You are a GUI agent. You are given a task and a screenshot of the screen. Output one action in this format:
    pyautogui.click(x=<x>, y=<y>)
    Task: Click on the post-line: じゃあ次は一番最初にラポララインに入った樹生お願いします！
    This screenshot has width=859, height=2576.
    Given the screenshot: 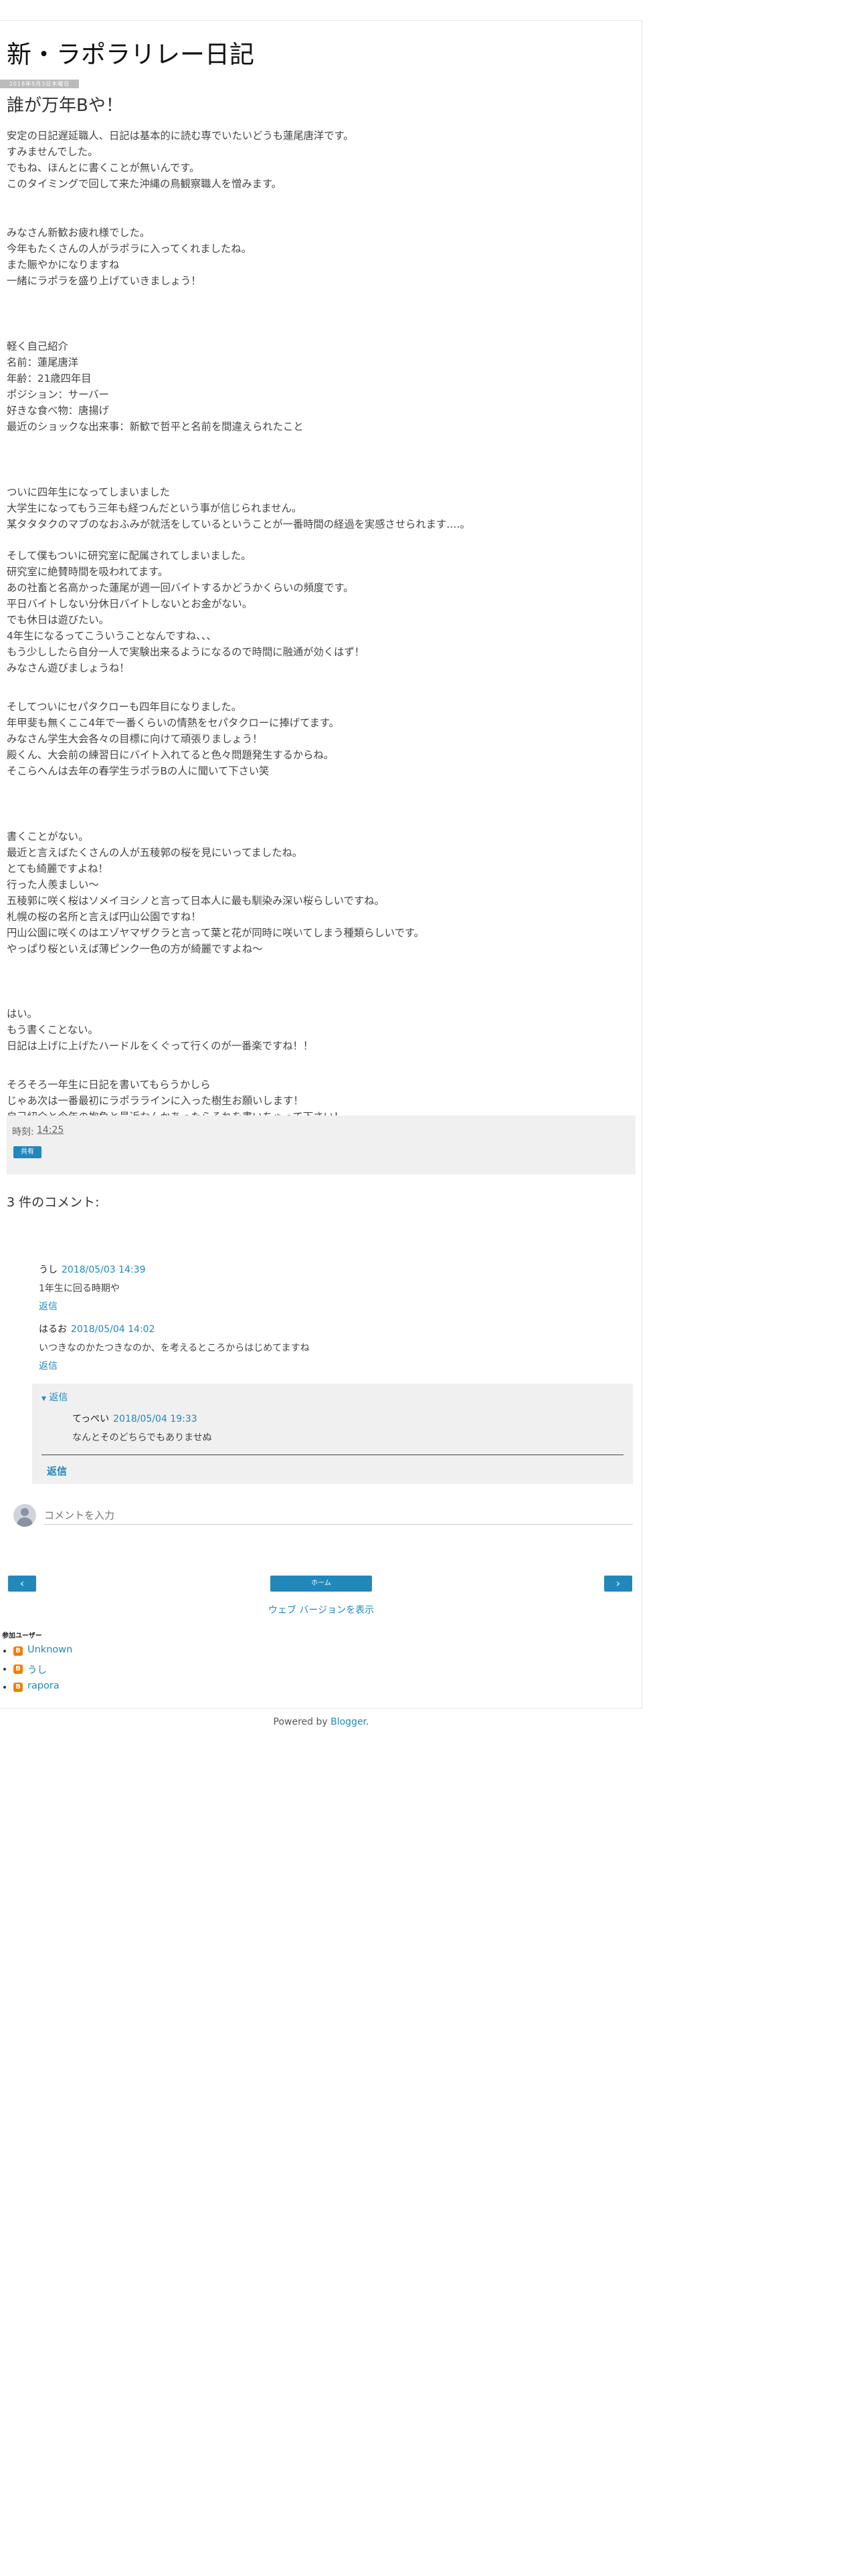 What is the action you would take?
    pyautogui.click(x=155, y=1101)
    